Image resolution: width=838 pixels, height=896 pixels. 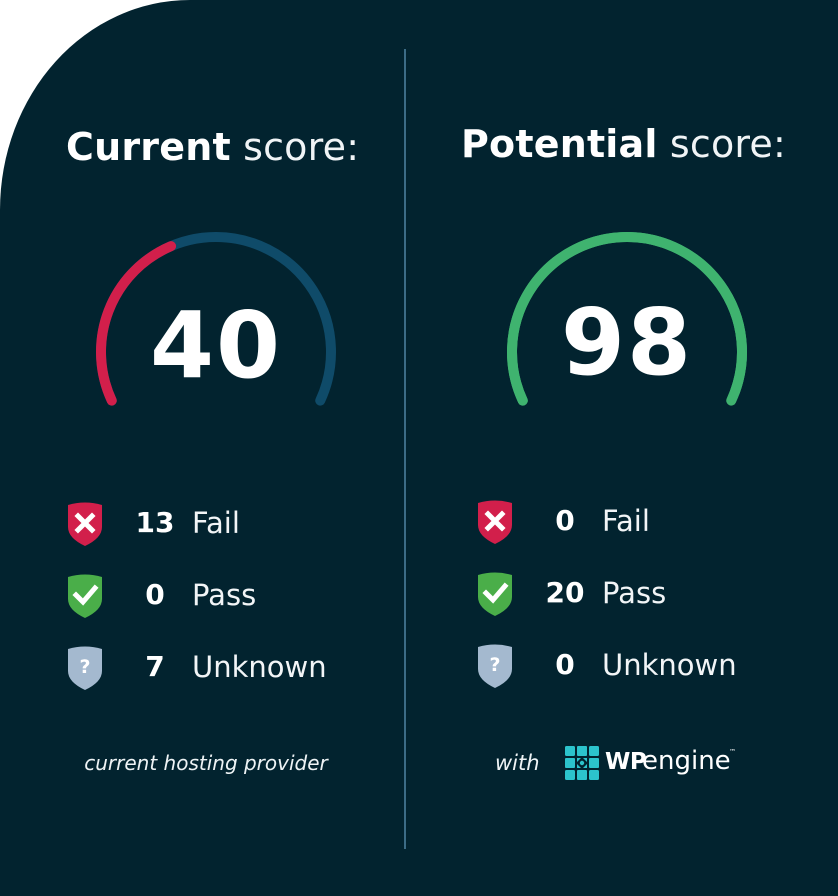 What do you see at coordinates (148, 147) in the screenshot?
I see `current-title-bold: Current` at bounding box center [148, 147].